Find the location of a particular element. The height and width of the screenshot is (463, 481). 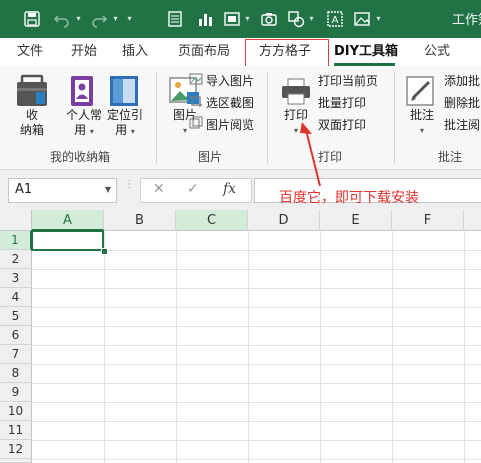

picture-browse-item: 图片阅览 is located at coordinates (221, 125).